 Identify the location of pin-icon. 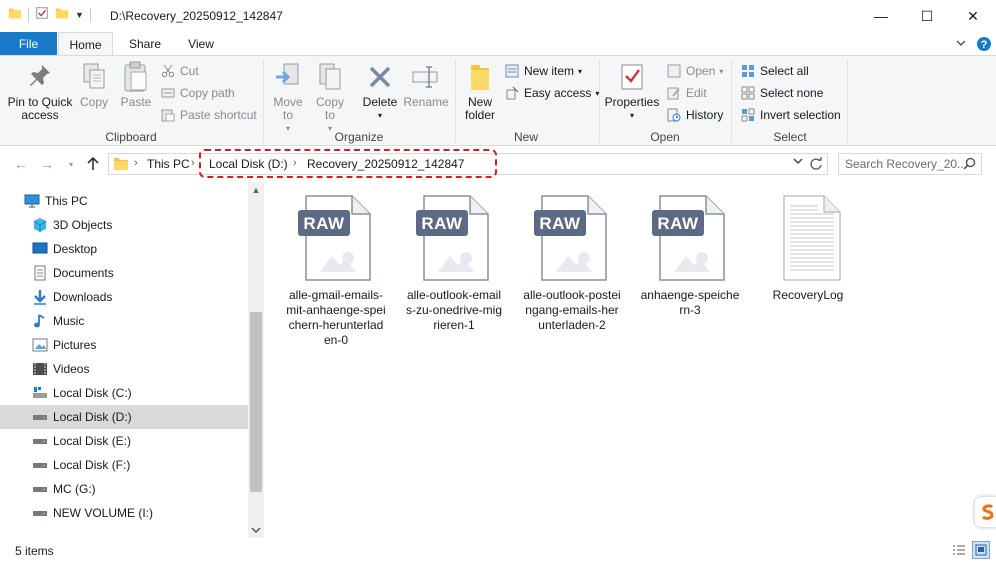
(40, 77).